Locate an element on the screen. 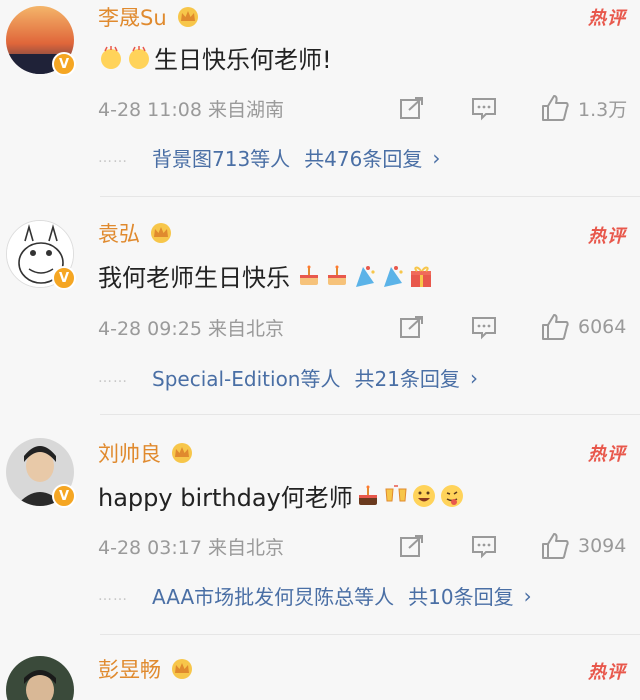 The height and width of the screenshot is (700, 640). like-count: 6064 is located at coordinates (602, 327).